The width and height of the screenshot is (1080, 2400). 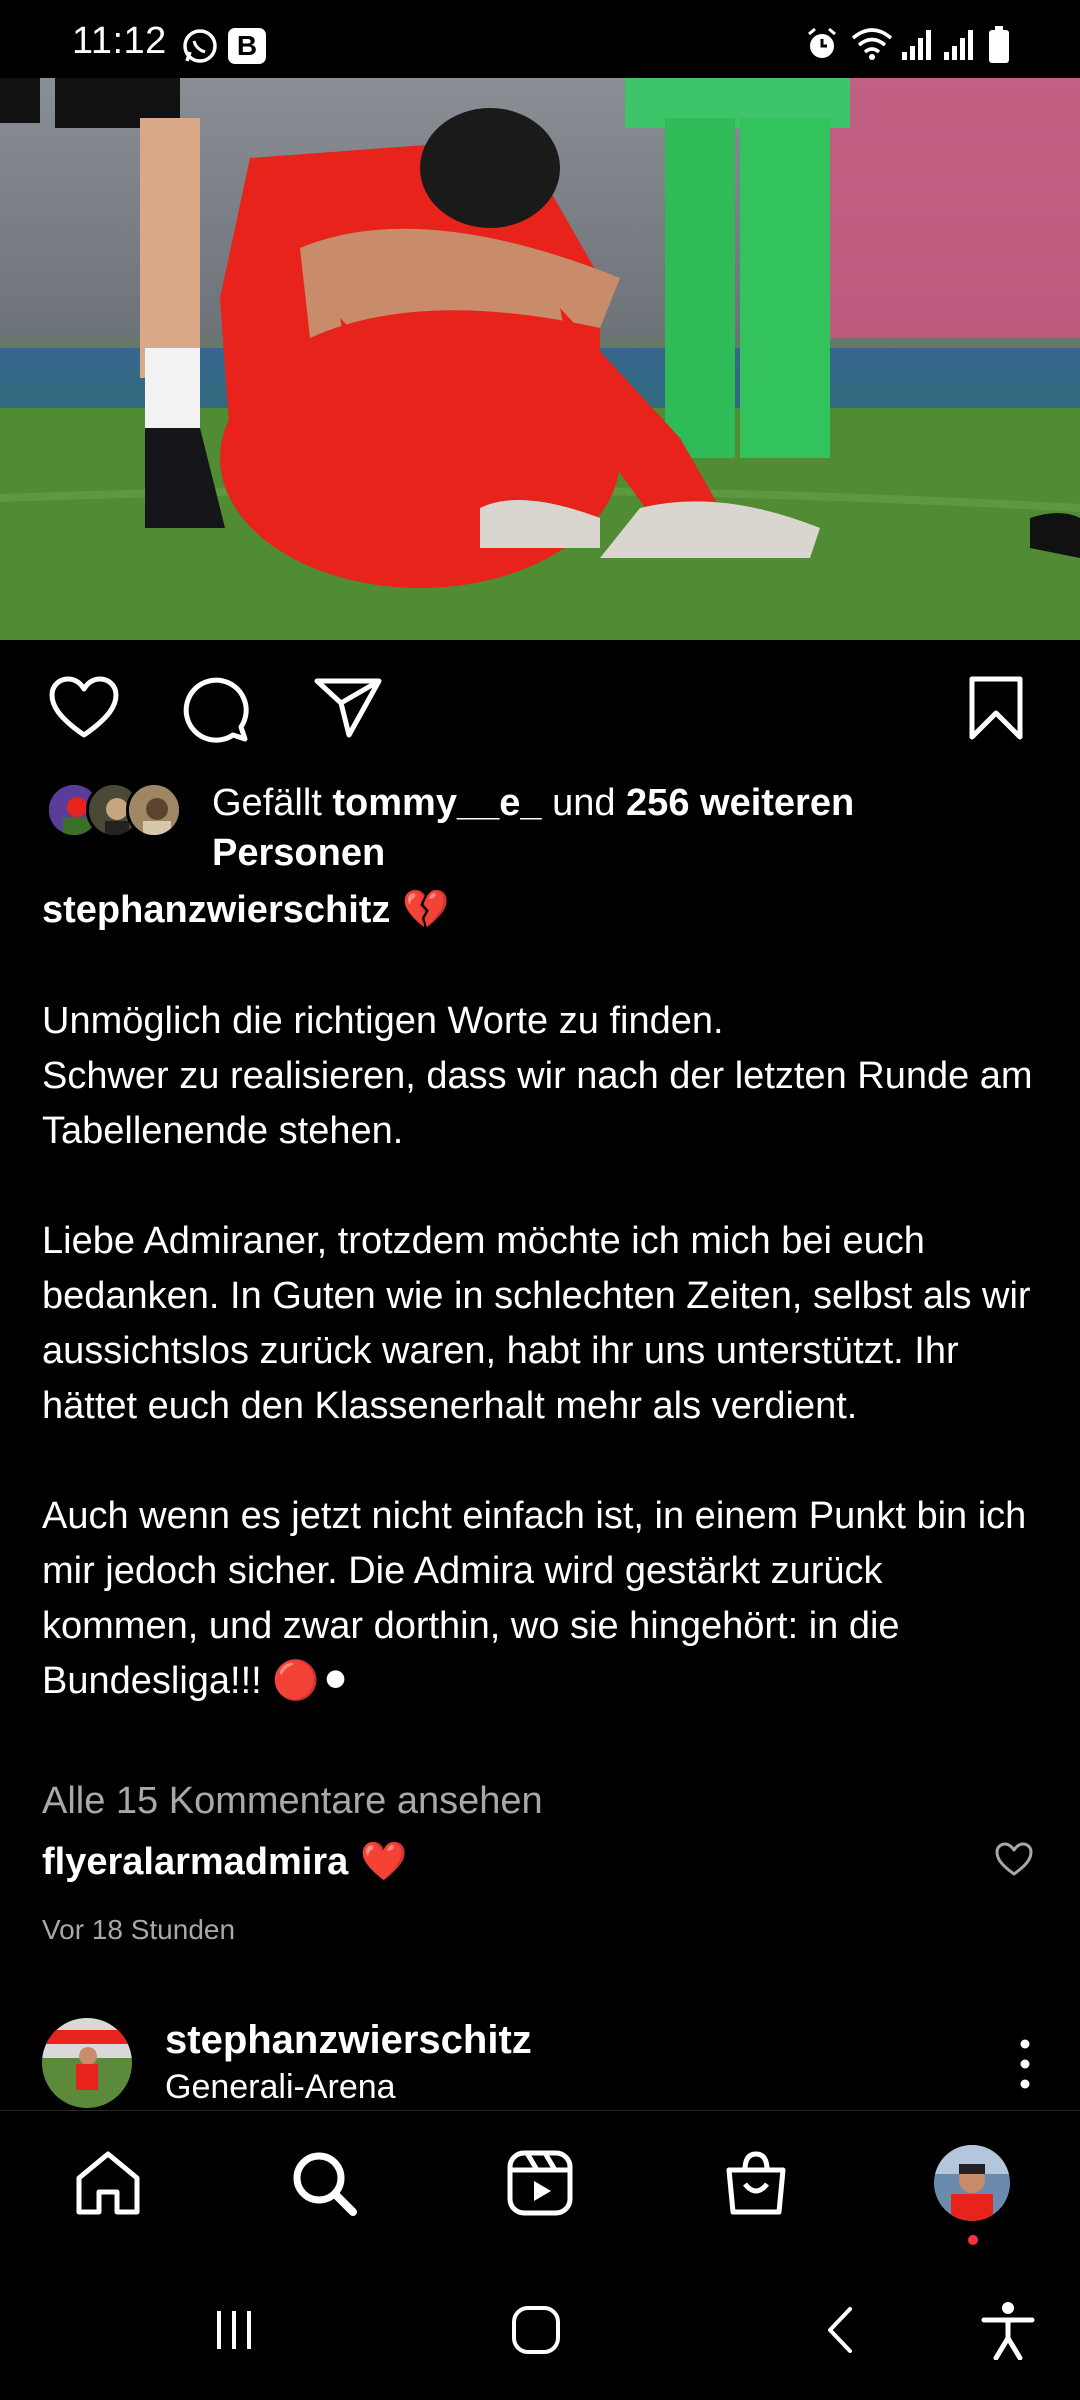 What do you see at coordinates (195, 1862) in the screenshot?
I see `comment-username: flyeralarmadmira` at bounding box center [195, 1862].